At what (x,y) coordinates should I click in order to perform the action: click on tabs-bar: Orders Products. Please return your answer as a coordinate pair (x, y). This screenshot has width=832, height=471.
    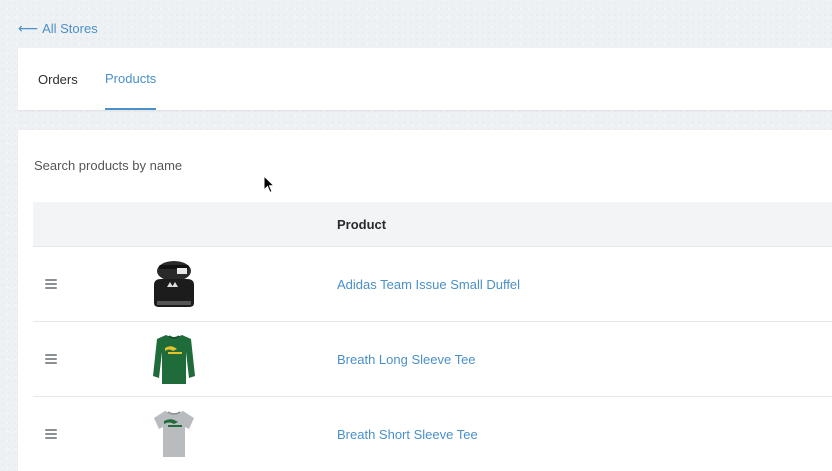
    Looking at the image, I should click on (425, 79).